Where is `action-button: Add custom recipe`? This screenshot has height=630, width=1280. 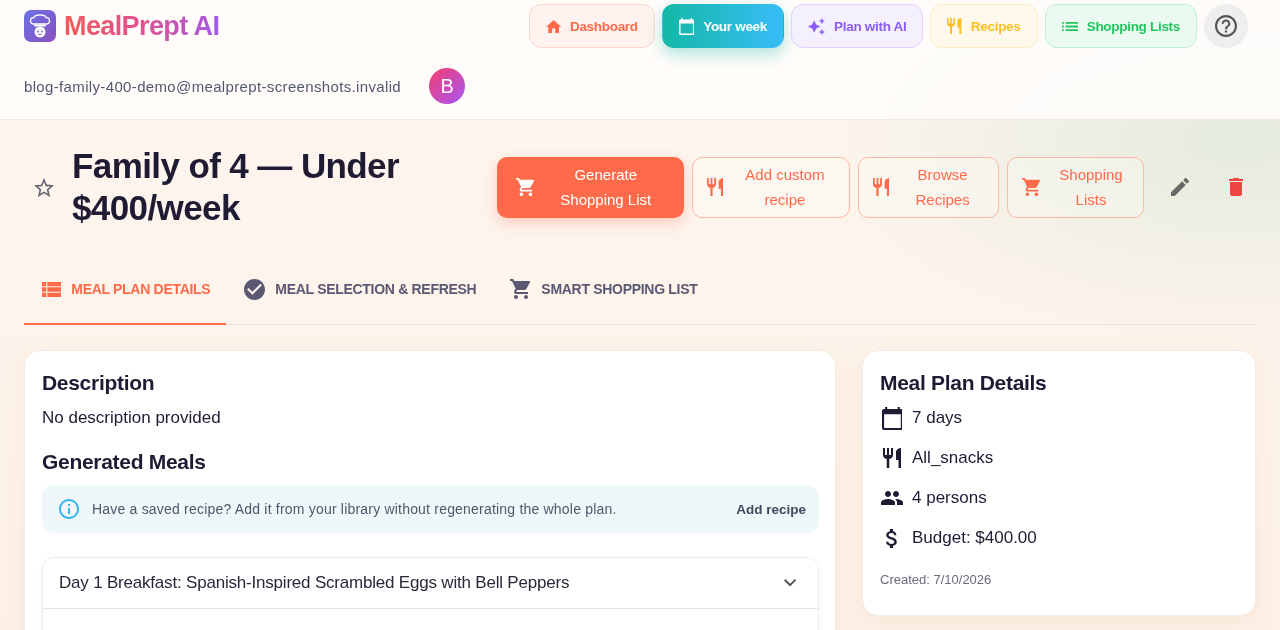 action-button: Add custom recipe is located at coordinates (770, 187).